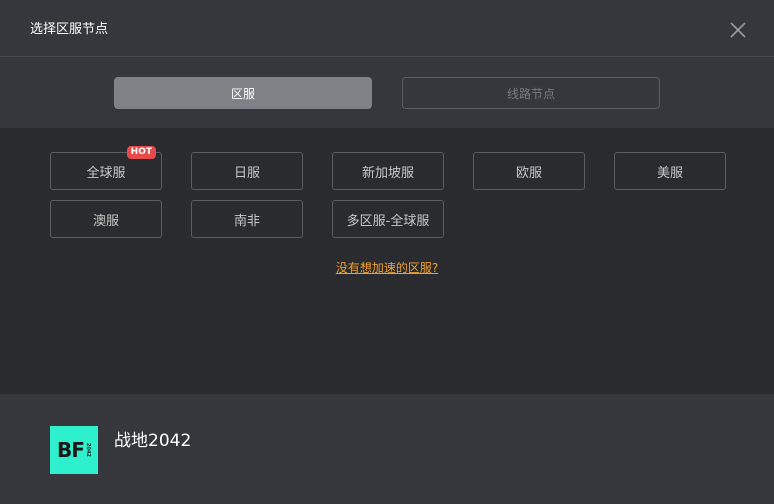  I want to click on region-button-south-africa: 南非, so click(247, 219).